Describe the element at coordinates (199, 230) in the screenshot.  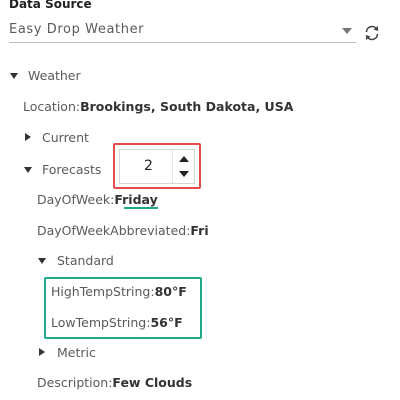
I see `day-abbreviated-value: Fri` at that location.